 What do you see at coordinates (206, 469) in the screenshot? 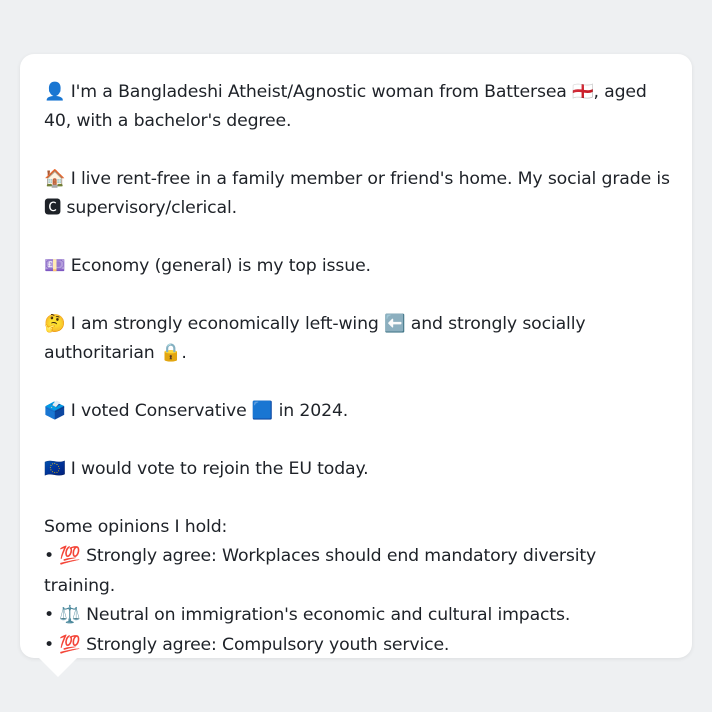
I see `eu-vote-text: 🇪🇺 I would vote to rejoin the EU today.` at bounding box center [206, 469].